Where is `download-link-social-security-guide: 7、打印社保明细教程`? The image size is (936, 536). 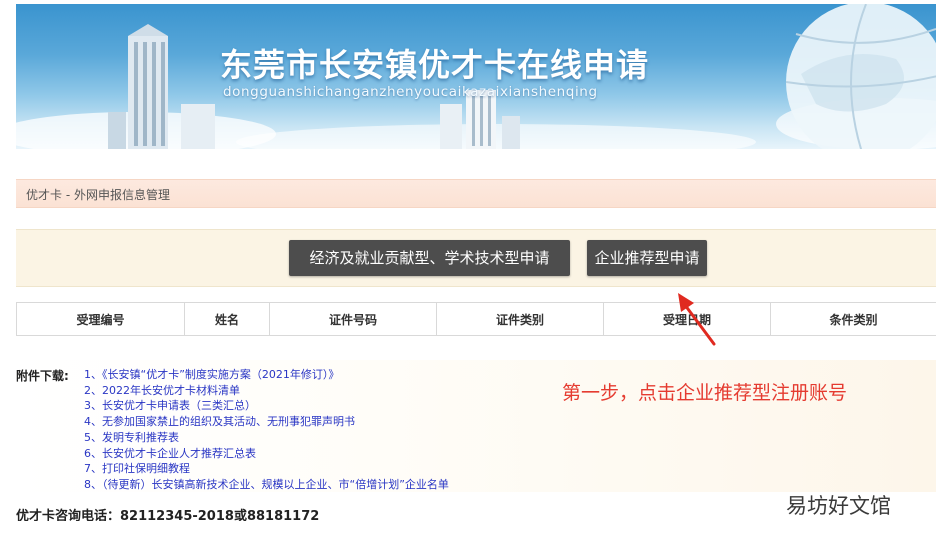
download-link-social-security-guide: 7、打印社保明细教程 is located at coordinates (266, 469).